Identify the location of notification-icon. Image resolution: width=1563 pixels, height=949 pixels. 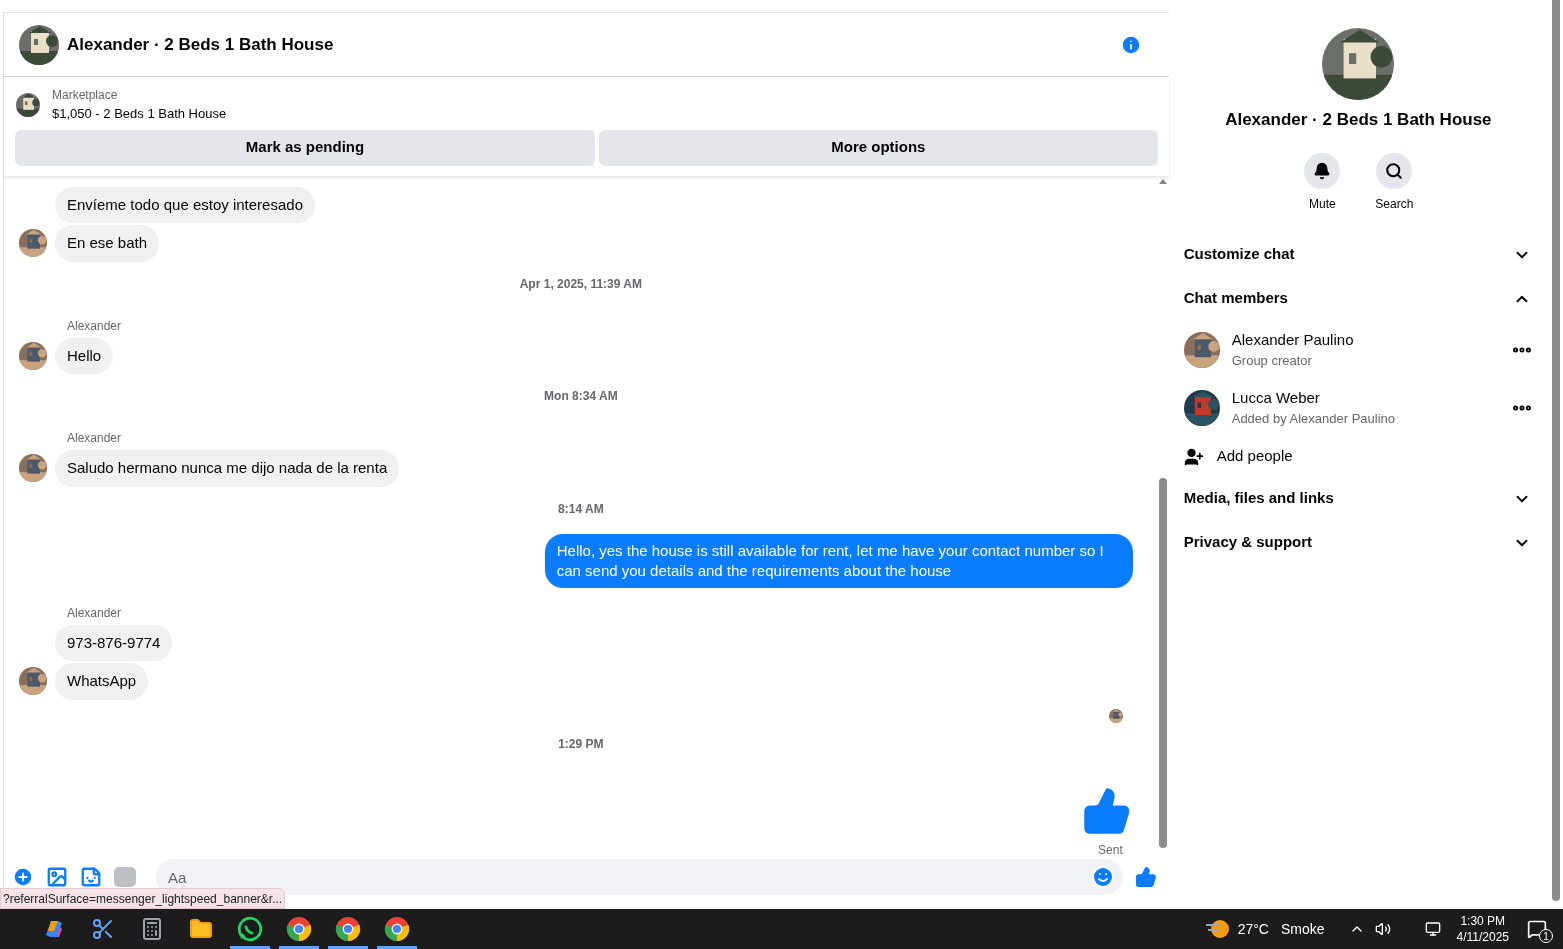
(1537, 929).